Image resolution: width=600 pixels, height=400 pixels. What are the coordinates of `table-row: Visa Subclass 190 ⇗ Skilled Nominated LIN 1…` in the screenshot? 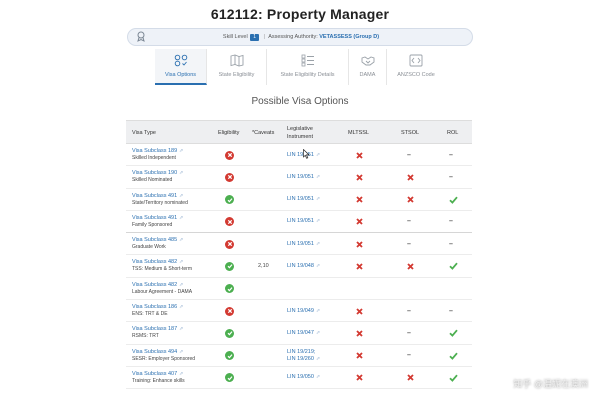 It's located at (299, 177).